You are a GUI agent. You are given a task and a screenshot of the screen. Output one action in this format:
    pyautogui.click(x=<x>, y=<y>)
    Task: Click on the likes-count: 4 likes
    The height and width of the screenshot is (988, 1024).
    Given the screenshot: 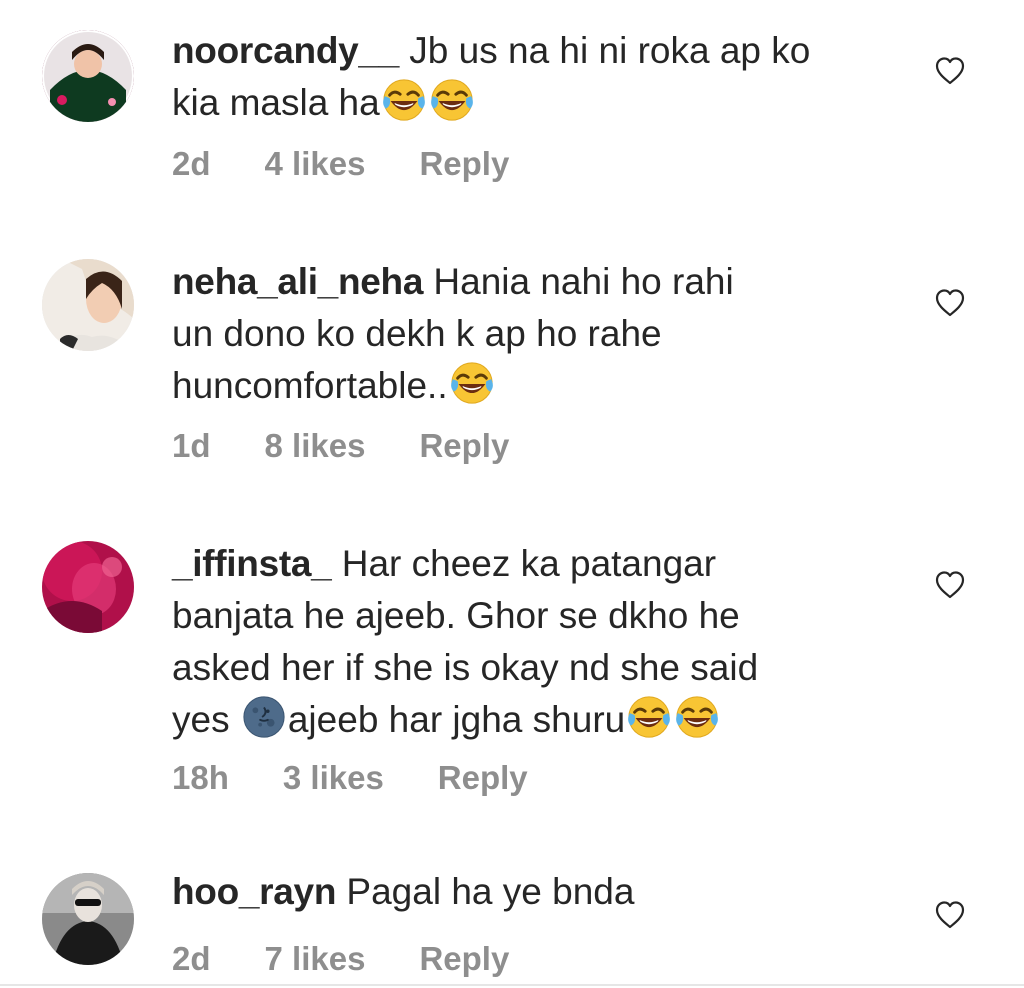 What is the action you would take?
    pyautogui.click(x=315, y=164)
    